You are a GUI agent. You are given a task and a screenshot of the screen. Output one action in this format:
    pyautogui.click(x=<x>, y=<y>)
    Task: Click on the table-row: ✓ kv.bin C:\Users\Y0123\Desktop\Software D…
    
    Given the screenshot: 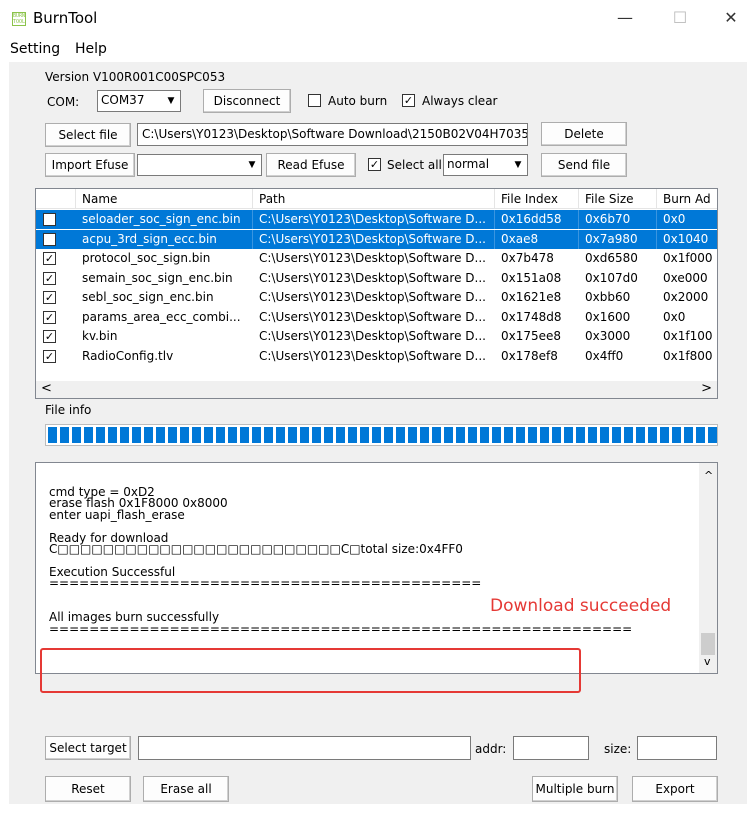 What is the action you would take?
    pyautogui.click(x=376, y=336)
    